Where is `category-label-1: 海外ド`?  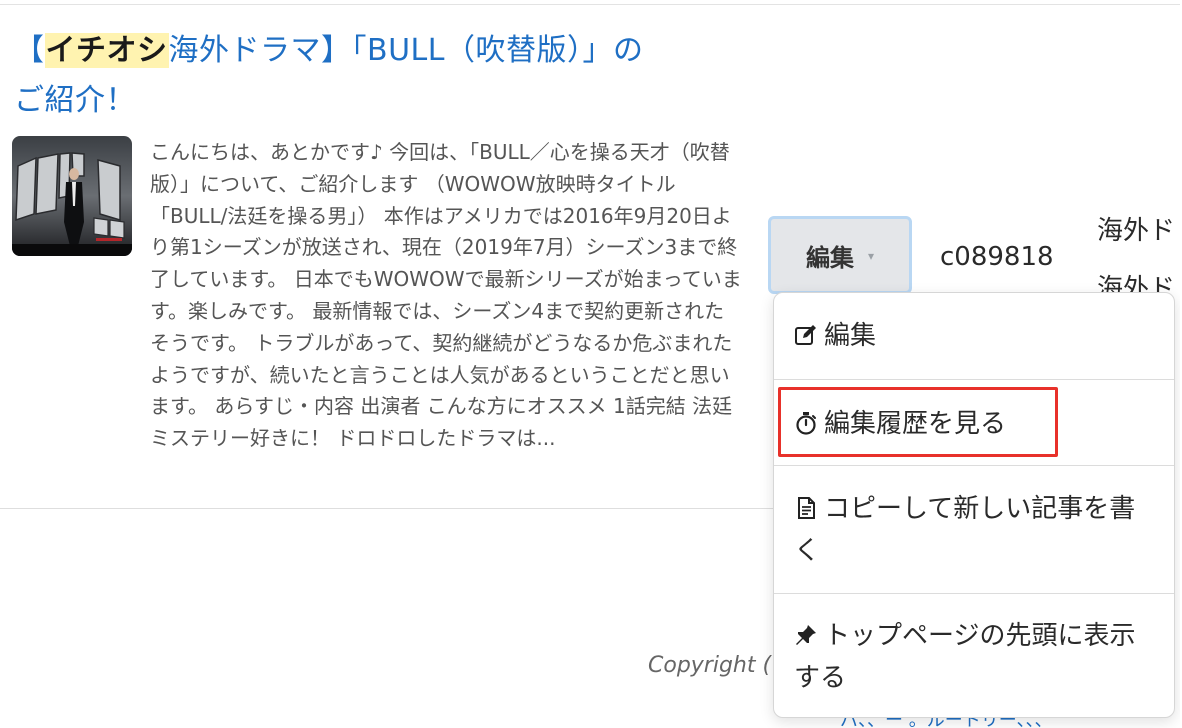 category-label-1: 海外ド is located at coordinates (1136, 228).